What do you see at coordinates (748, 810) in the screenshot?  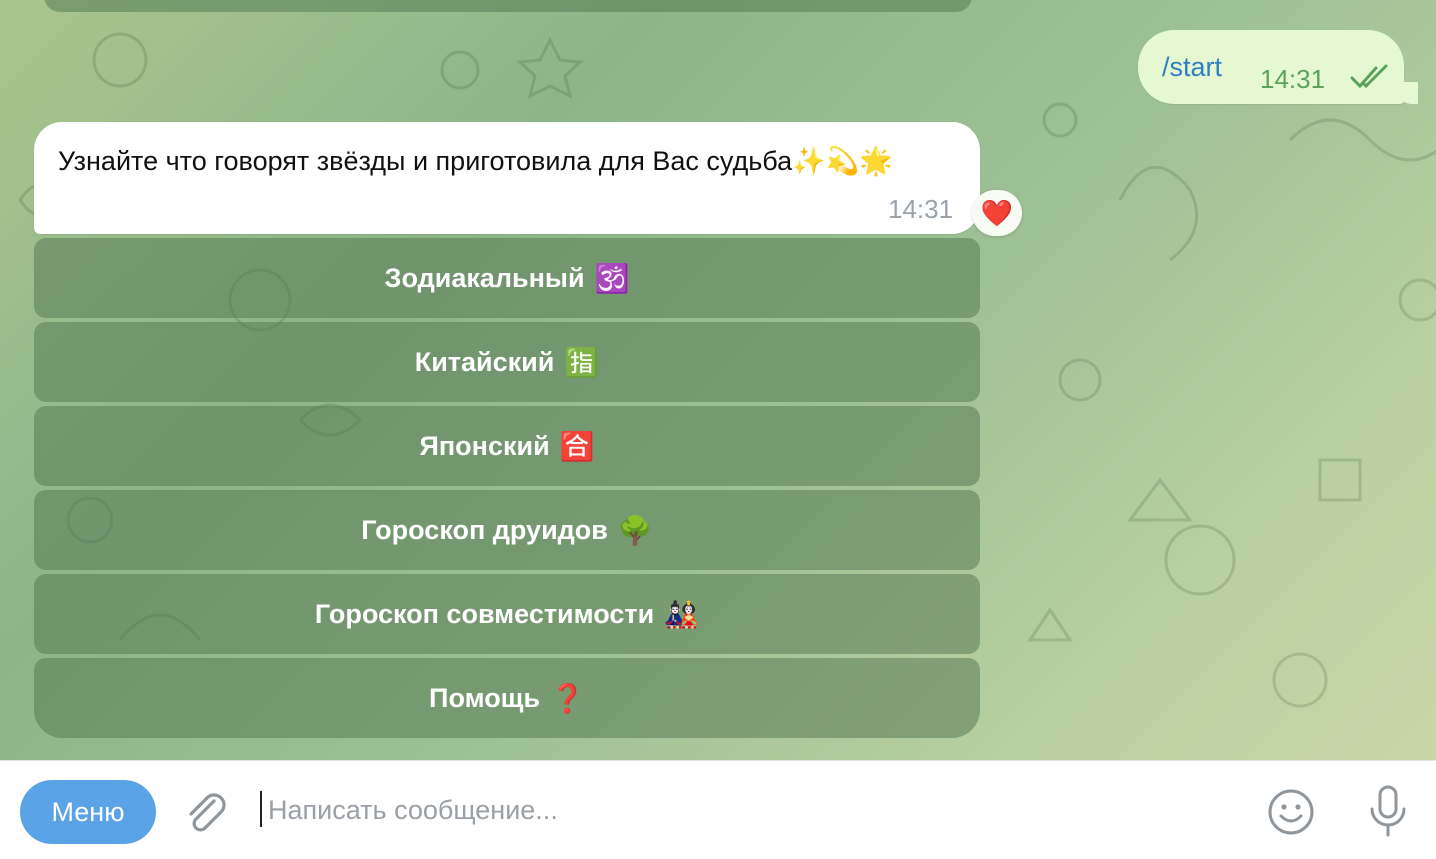 I see `message-input` at bounding box center [748, 810].